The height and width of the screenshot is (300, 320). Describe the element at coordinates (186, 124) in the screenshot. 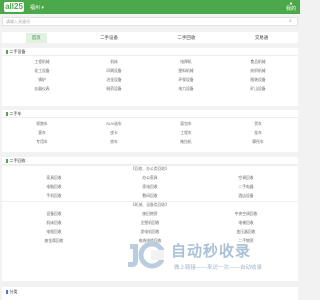

I see `category-link: 面包车` at that location.